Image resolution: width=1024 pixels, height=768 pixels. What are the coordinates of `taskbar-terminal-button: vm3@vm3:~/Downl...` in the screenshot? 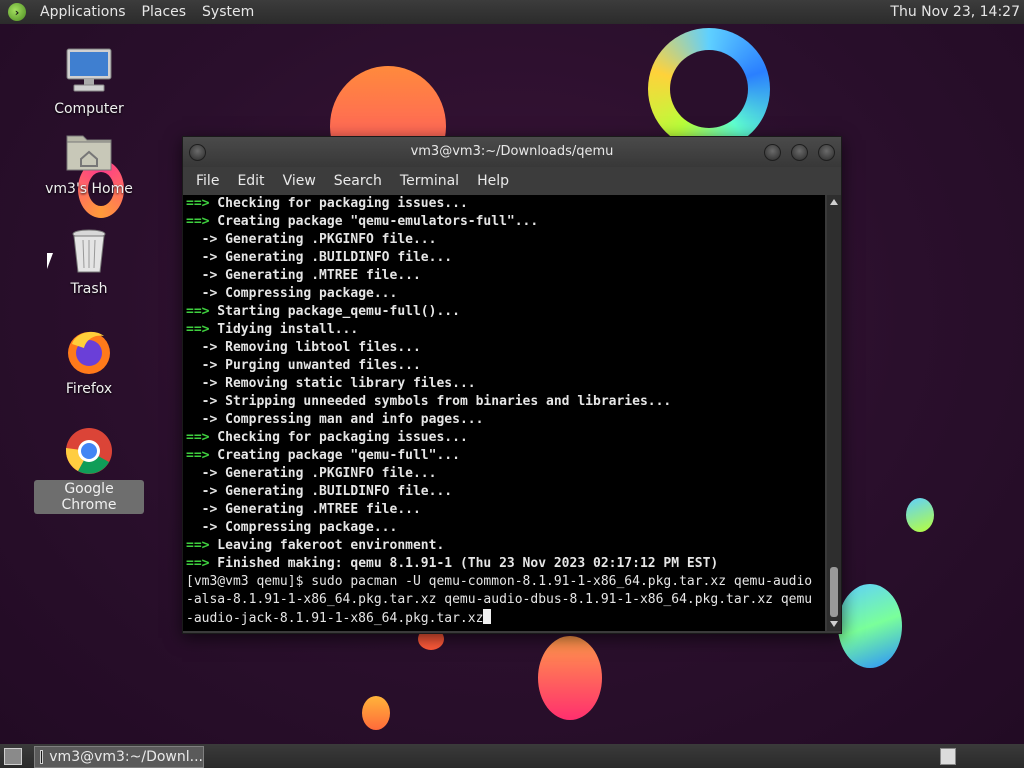 It's located at (119, 757).